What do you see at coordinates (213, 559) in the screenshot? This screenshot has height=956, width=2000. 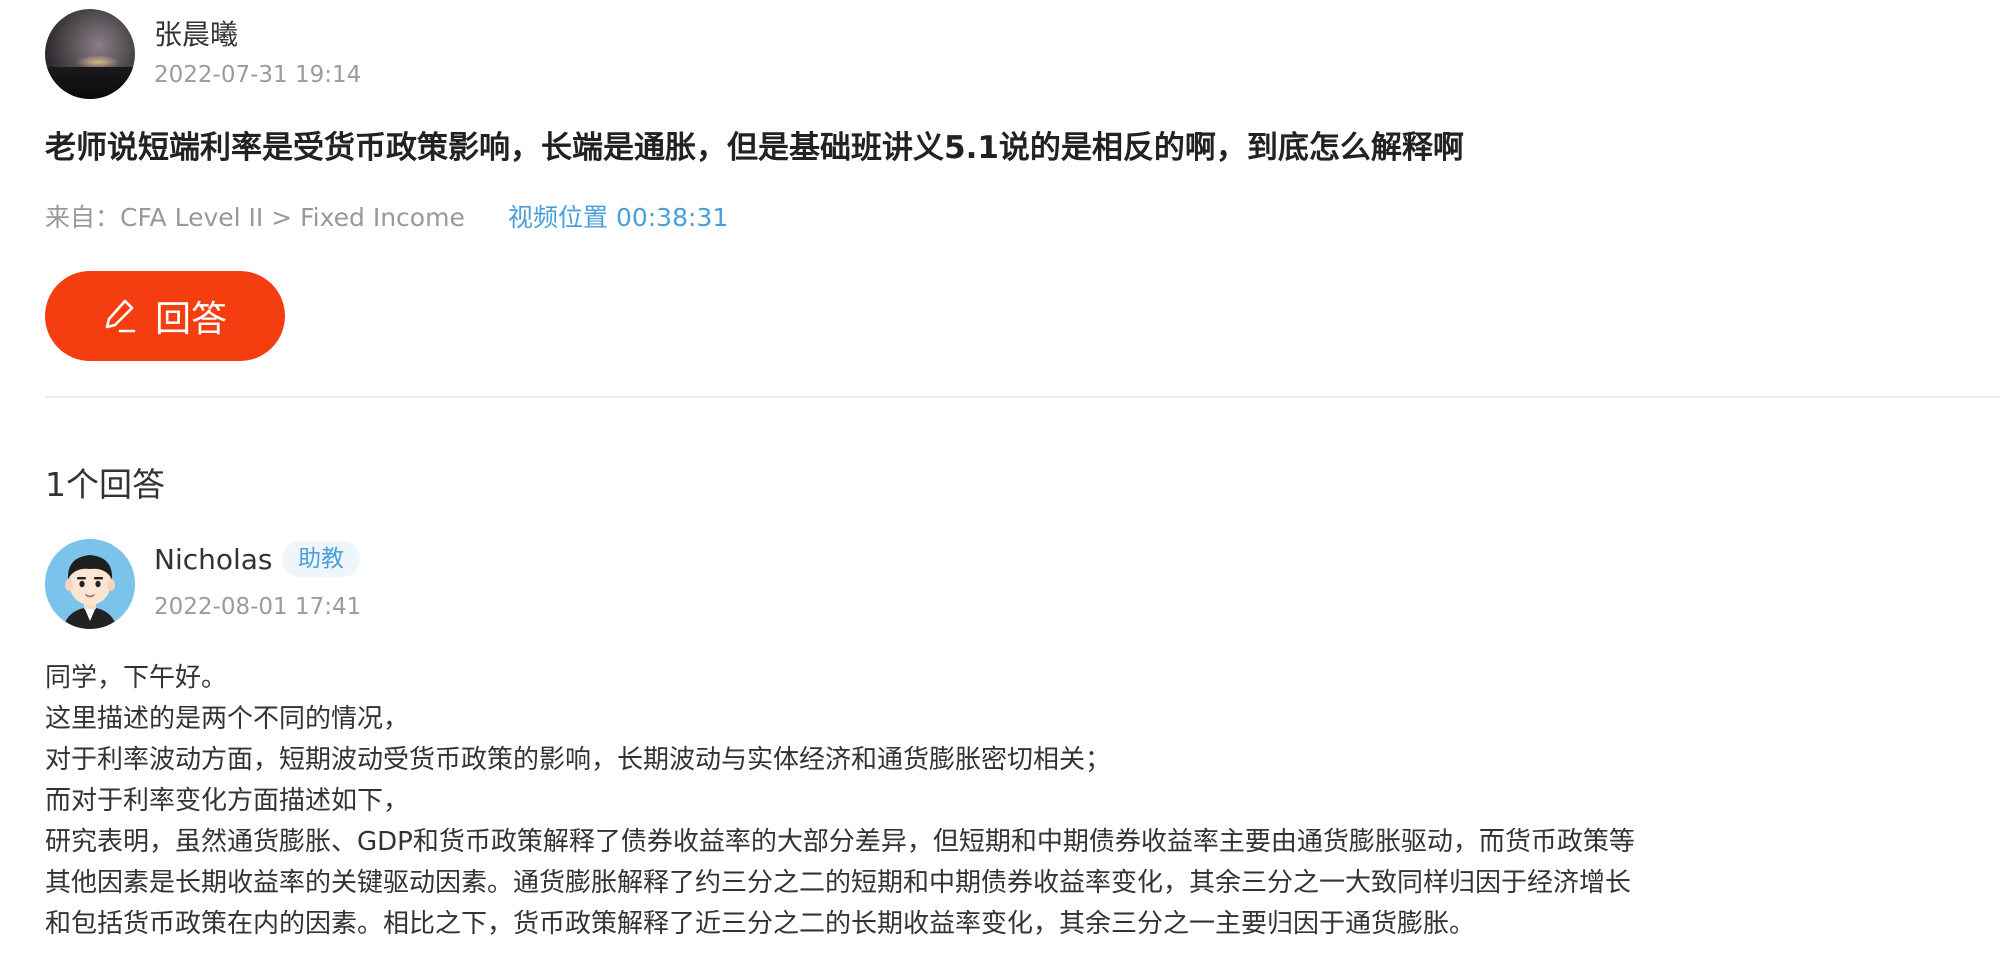 I see `answer-author-name: Nicholas` at bounding box center [213, 559].